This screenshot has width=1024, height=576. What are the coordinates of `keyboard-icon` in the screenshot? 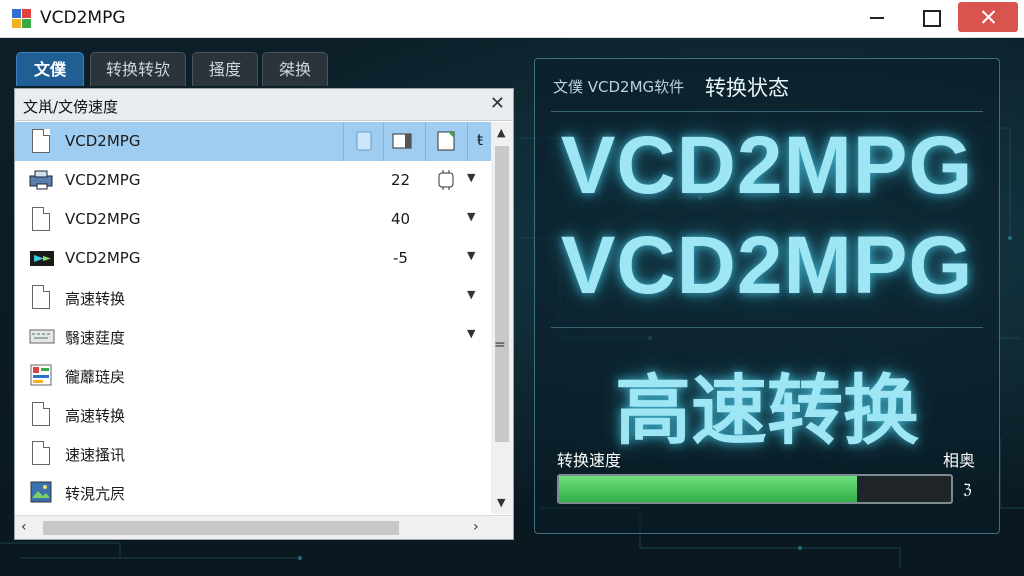 It's located at (42, 337).